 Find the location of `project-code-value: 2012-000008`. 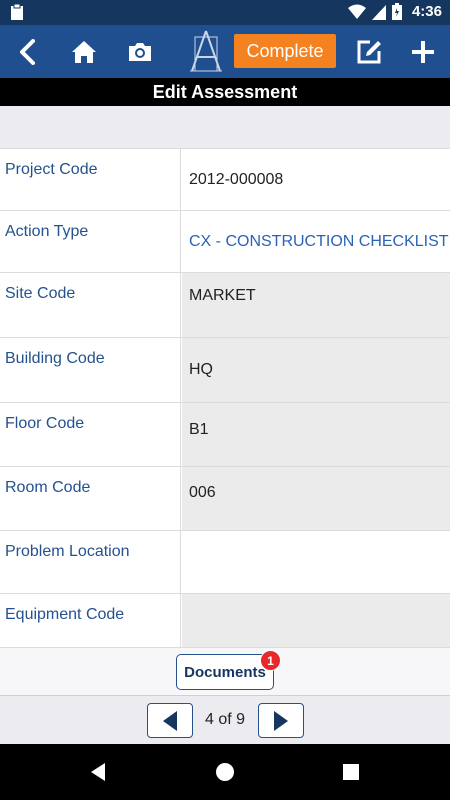

project-code-value: 2012-000008 is located at coordinates (316, 179).